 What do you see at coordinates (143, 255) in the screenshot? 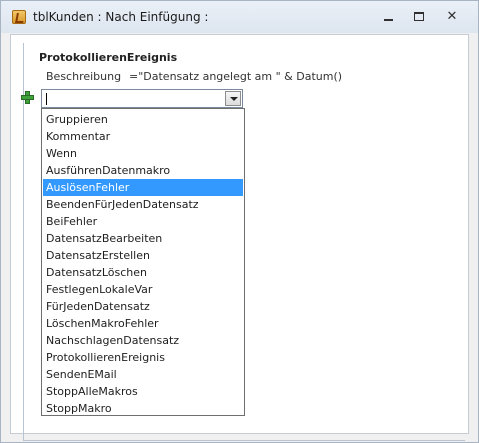
I see `dropdown-item: DatensatzErstellen` at bounding box center [143, 255].